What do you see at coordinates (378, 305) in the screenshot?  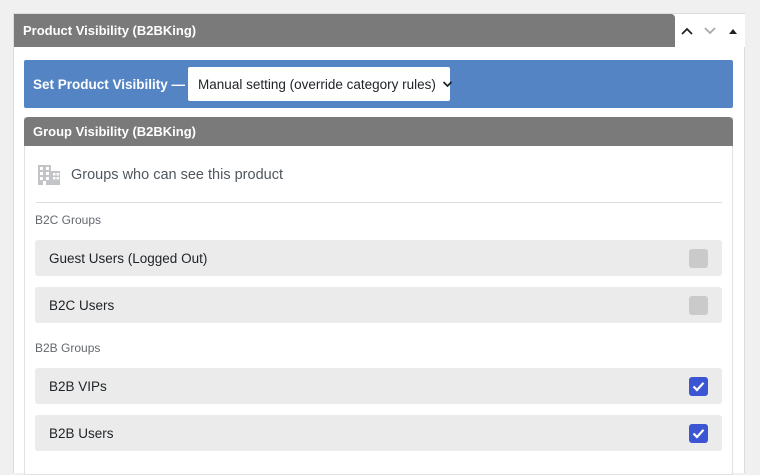 I see `group-row-b2c-users: B2C Users` at bounding box center [378, 305].